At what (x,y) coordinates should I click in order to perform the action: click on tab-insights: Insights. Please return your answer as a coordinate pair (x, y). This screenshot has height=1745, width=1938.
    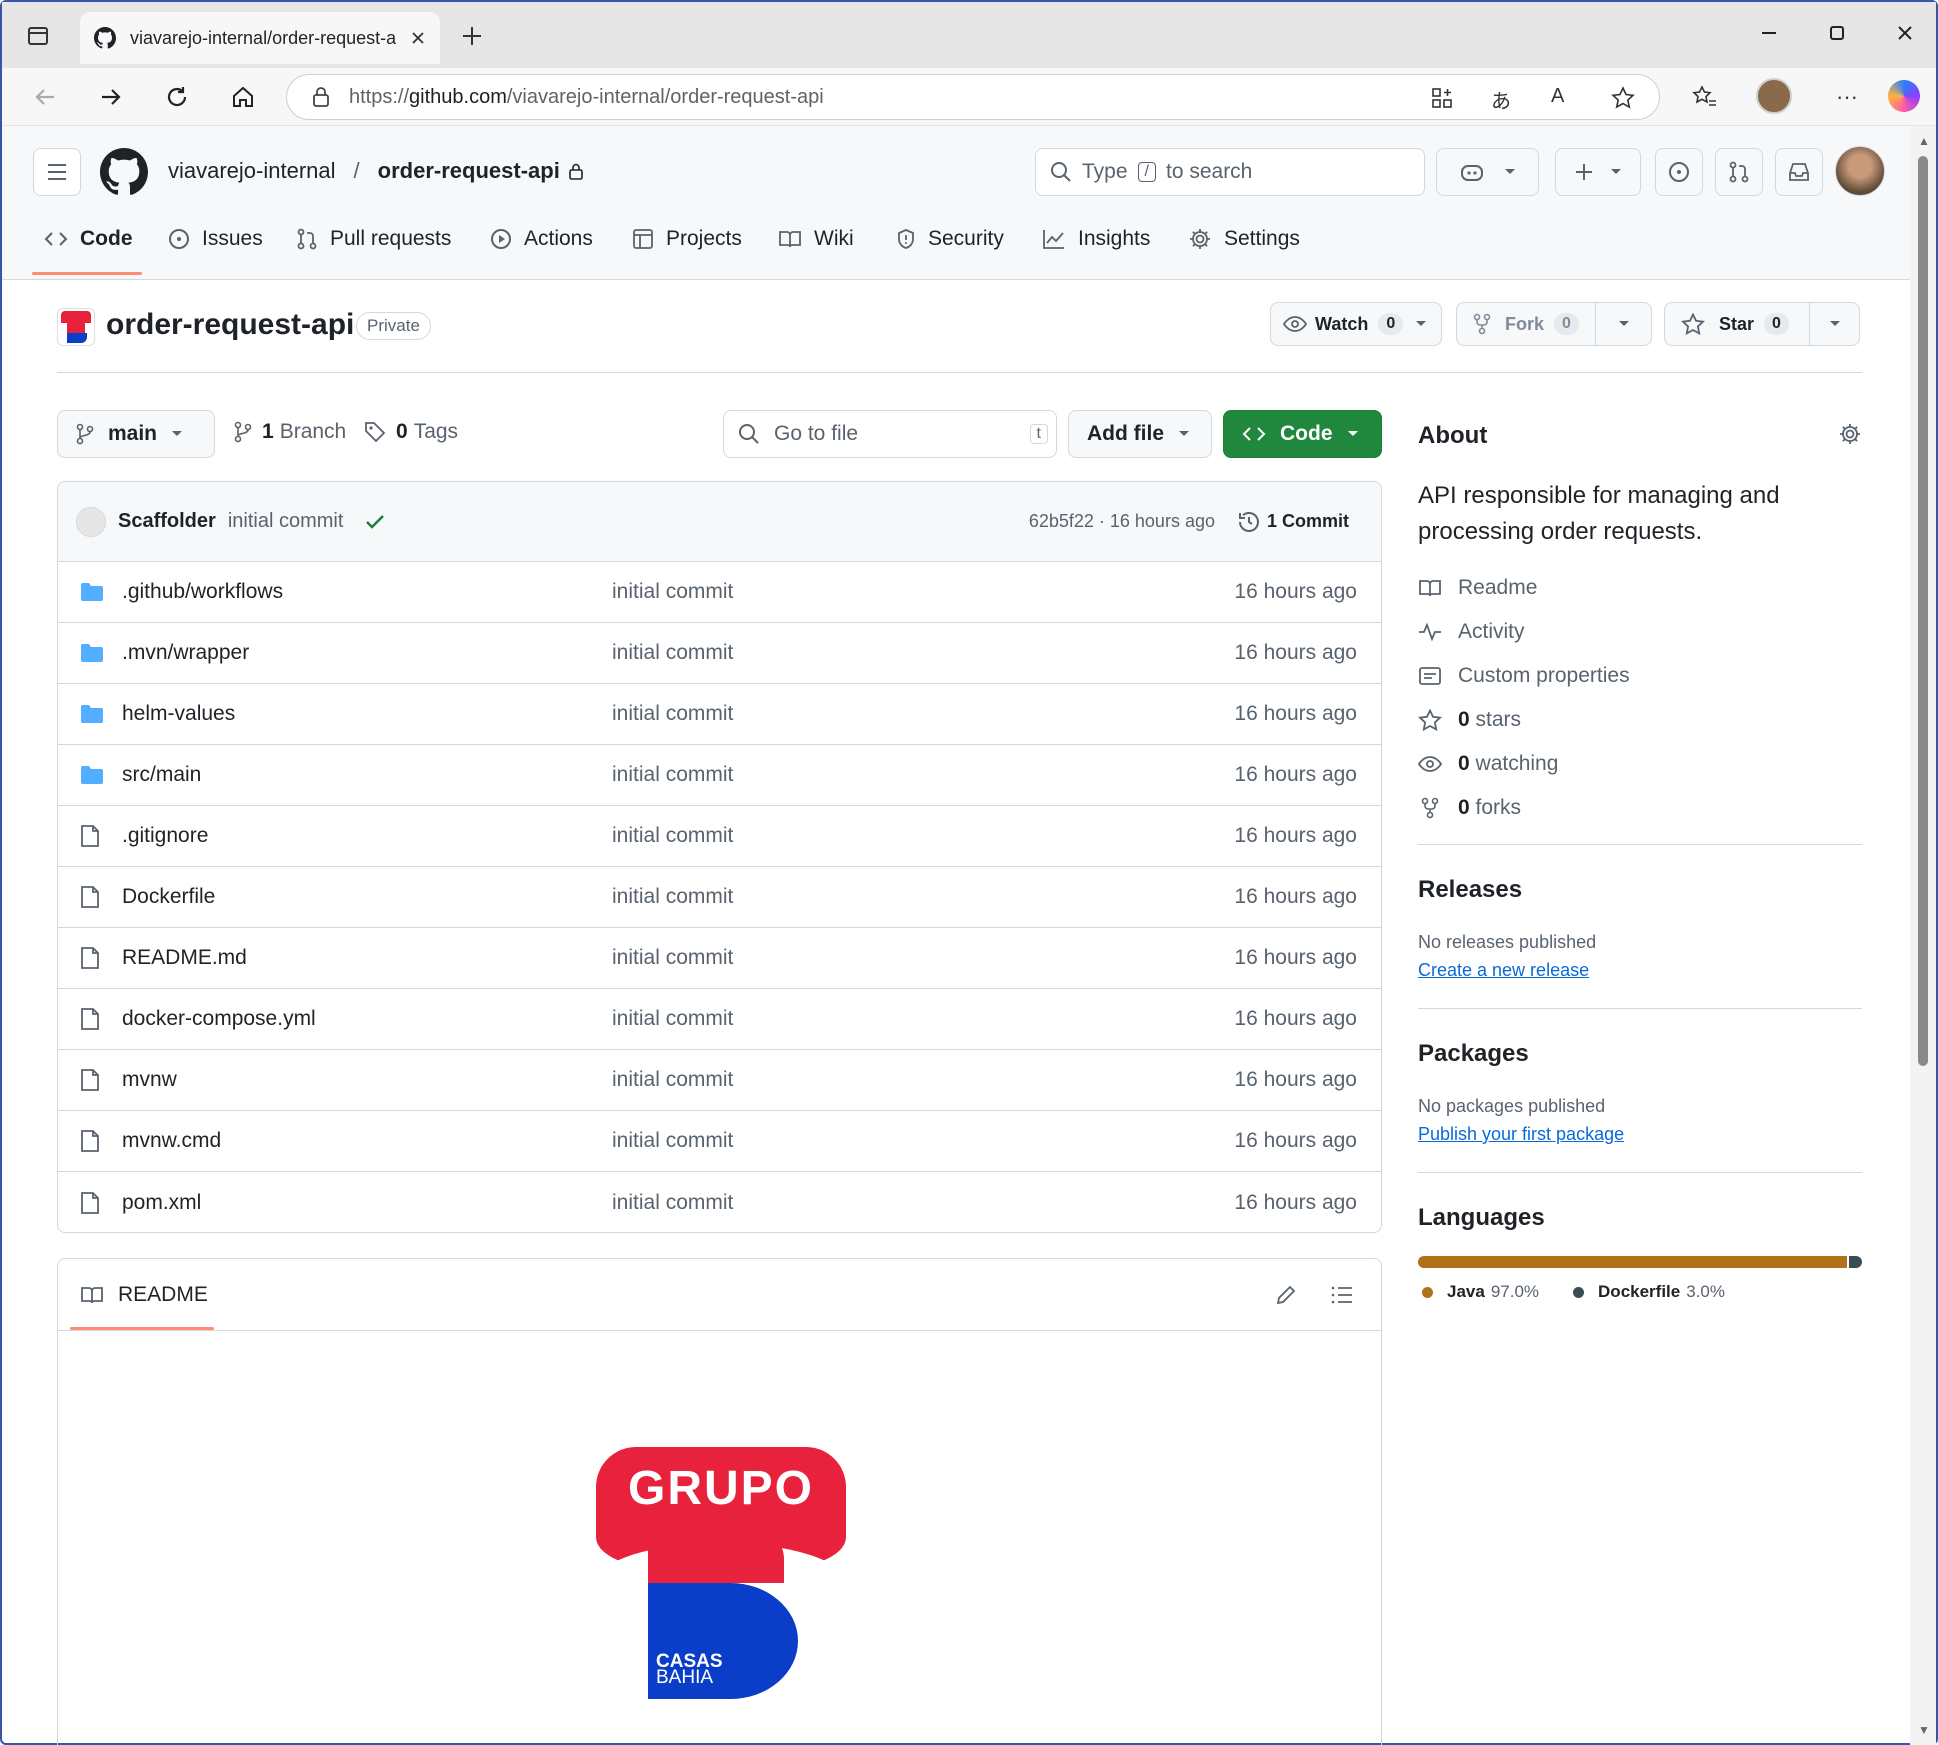
    Looking at the image, I should click on (1096, 239).